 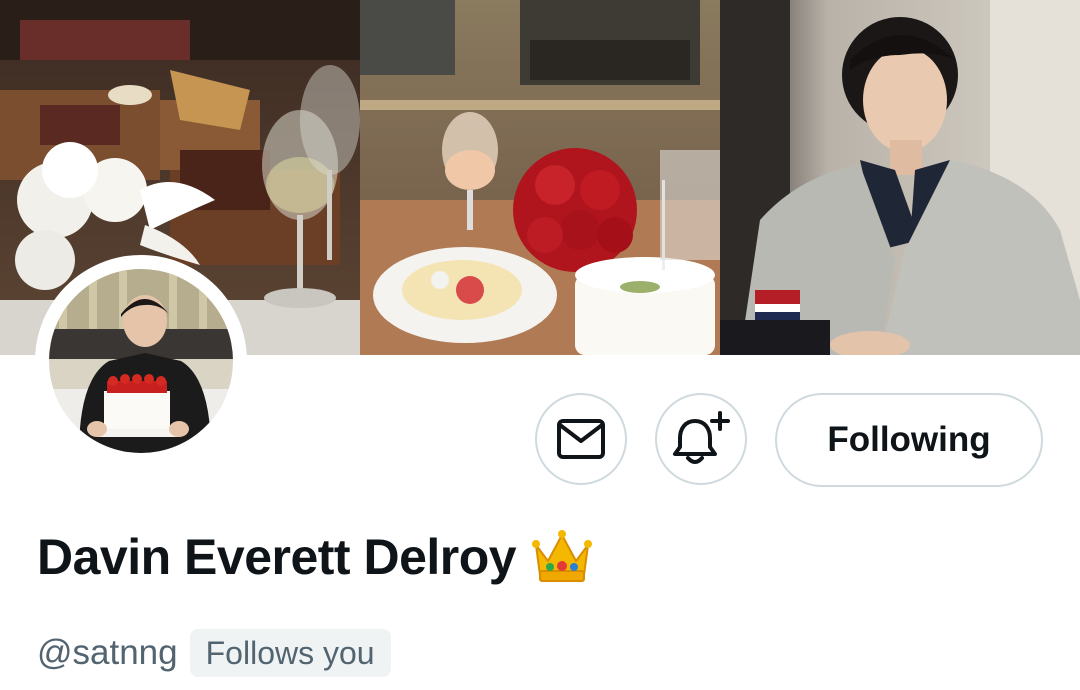 What do you see at coordinates (290, 653) in the screenshot?
I see `follows-you-badge: Follows you` at bounding box center [290, 653].